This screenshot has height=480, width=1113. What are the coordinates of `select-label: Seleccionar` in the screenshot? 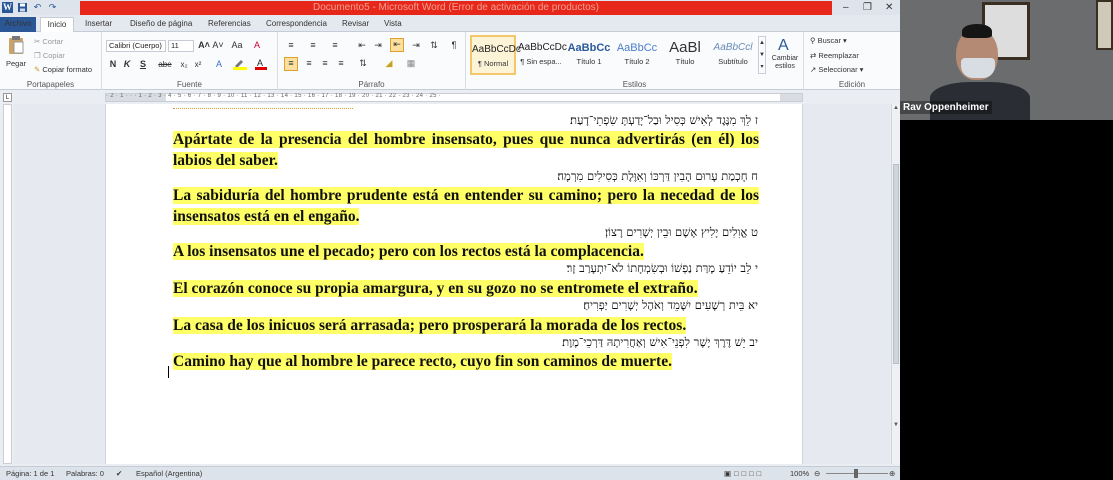 It's located at (838, 69).